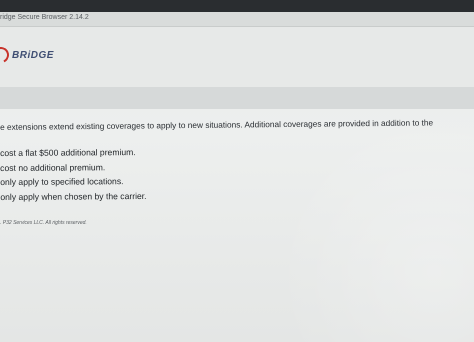 This screenshot has height=342, width=474. Describe the element at coordinates (33, 55) in the screenshot. I see `logo-text: BRiDGE` at that location.